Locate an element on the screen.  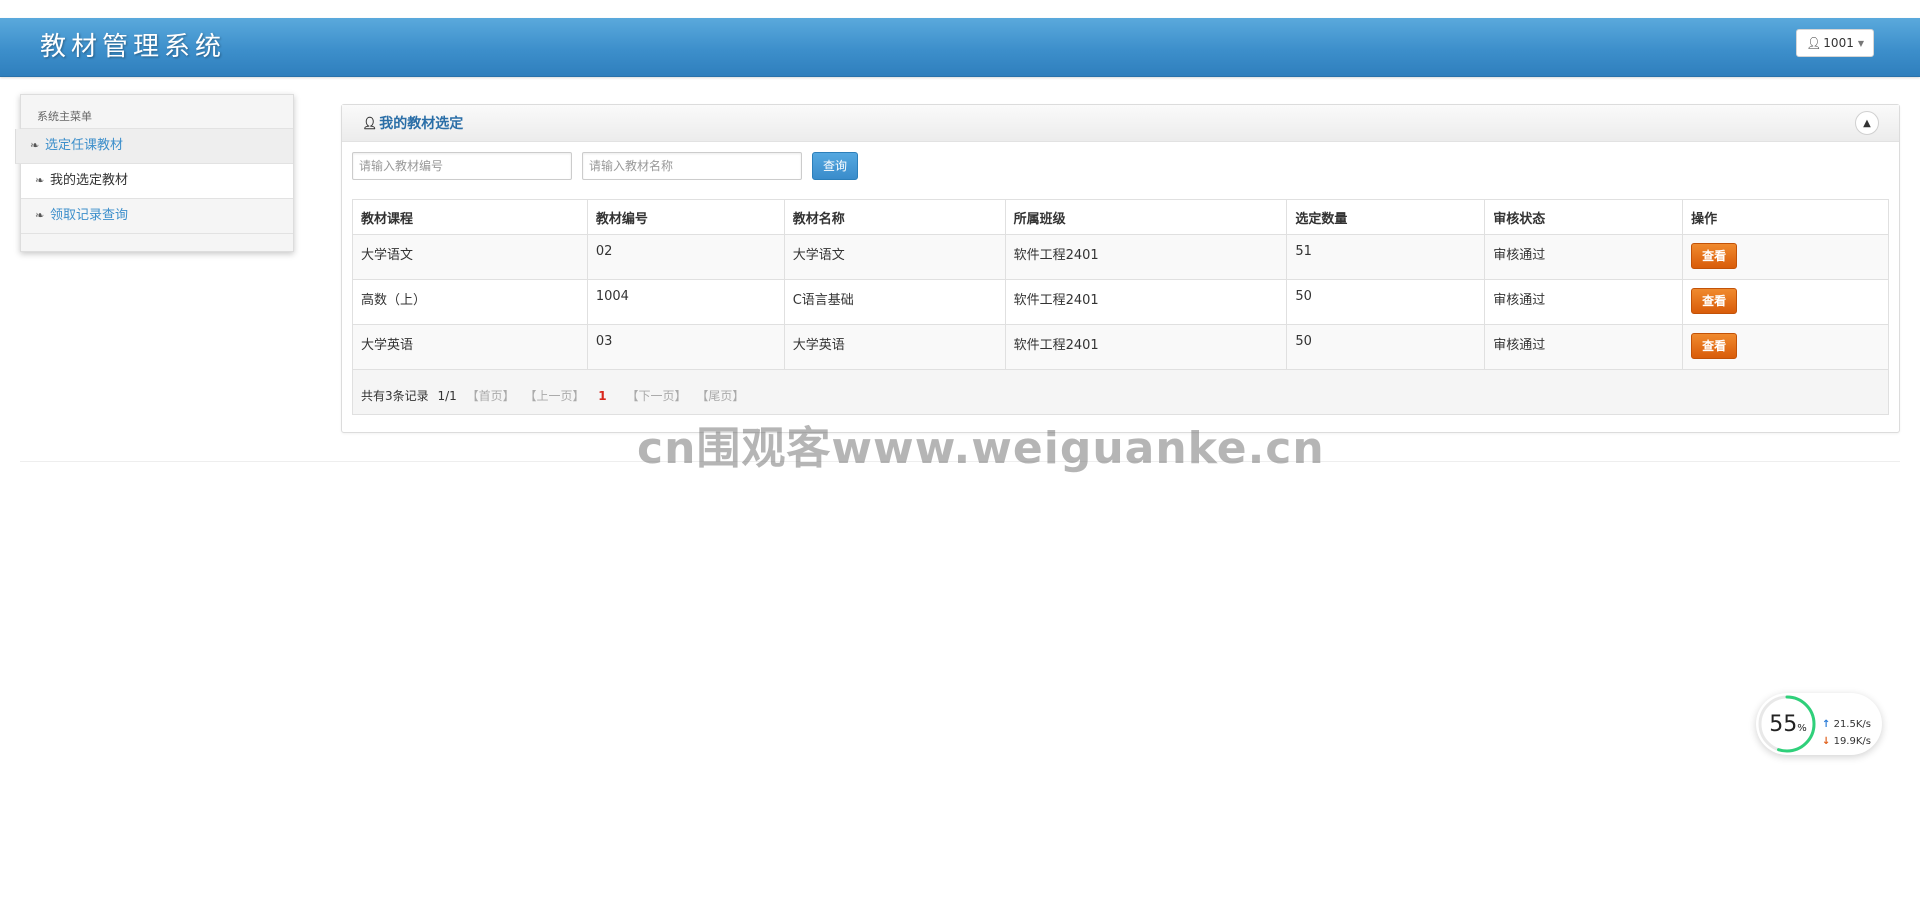
download-speed: ↓ 19.9K/s is located at coordinates (1846, 741).